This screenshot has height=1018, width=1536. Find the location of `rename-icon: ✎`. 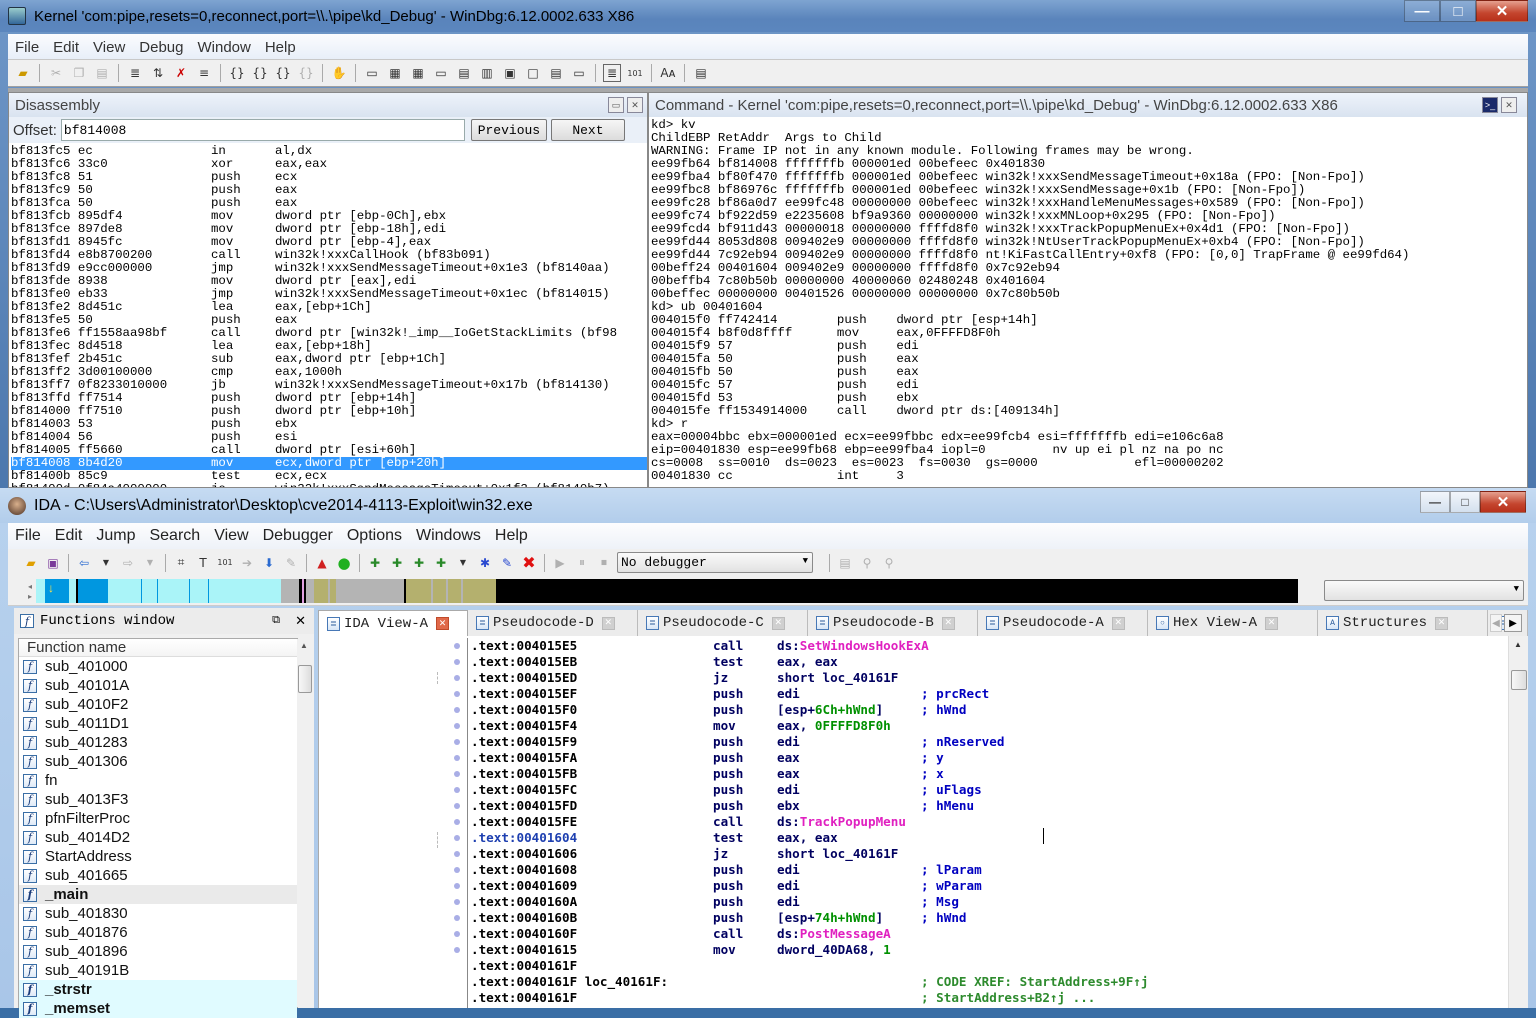

rename-icon: ✎ is located at coordinates (507, 563).